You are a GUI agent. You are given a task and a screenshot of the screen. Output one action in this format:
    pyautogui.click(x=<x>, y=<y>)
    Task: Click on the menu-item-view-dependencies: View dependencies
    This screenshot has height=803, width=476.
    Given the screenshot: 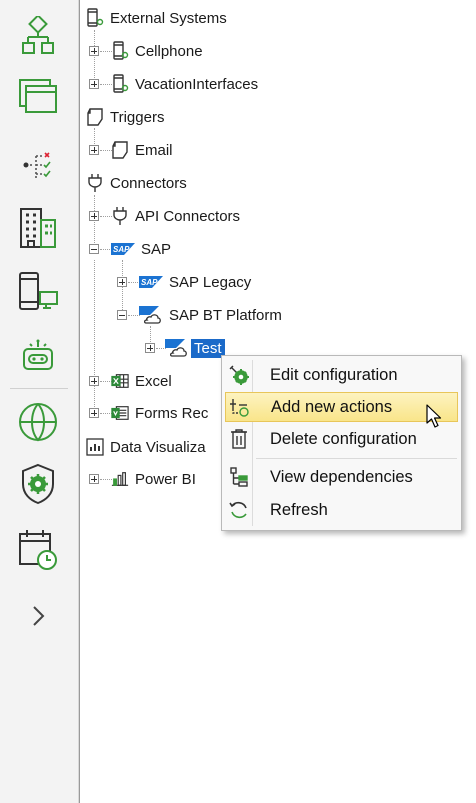 What is the action you would take?
    pyautogui.click(x=341, y=477)
    